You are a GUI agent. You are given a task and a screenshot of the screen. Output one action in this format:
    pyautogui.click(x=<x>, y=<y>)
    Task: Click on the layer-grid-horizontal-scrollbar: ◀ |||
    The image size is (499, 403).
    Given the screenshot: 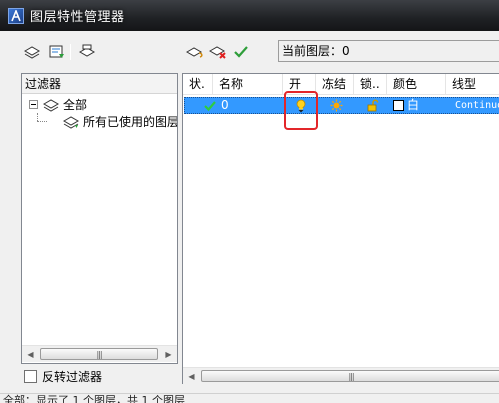 What is the action you would take?
    pyautogui.click(x=341, y=375)
    